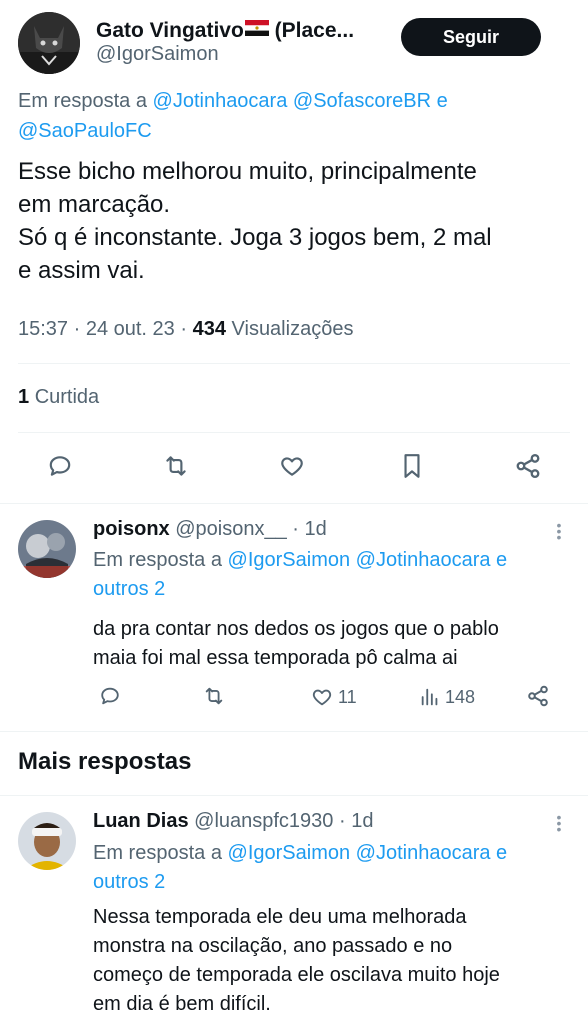 The height and width of the screenshot is (1024, 588). Describe the element at coordinates (471, 37) in the screenshot. I see `follow-button: Seguir` at that location.